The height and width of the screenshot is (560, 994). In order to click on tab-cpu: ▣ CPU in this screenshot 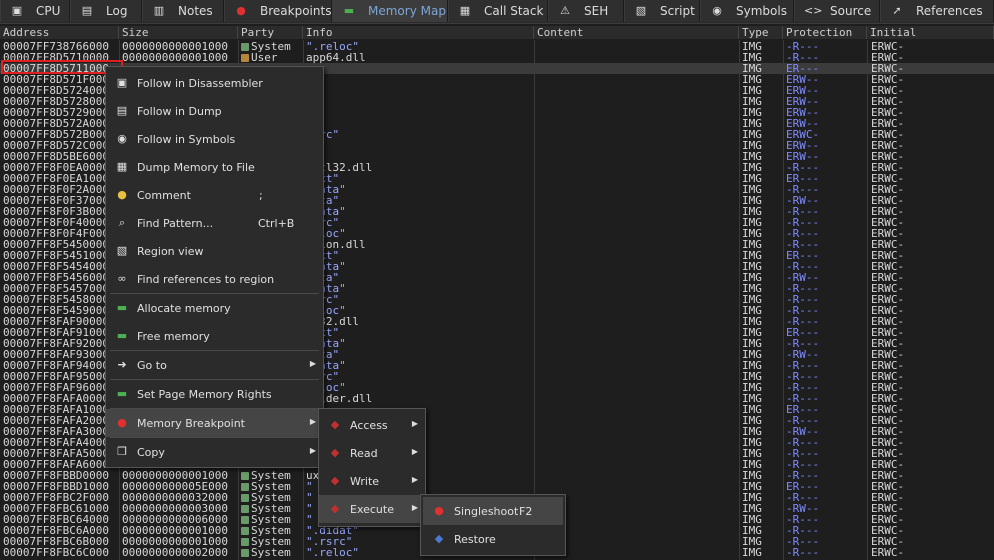, I will do `click(35, 11)`.